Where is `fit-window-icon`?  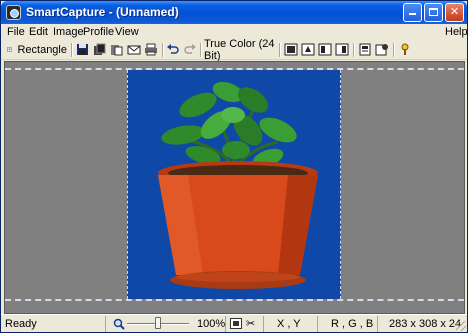 fit-window-icon is located at coordinates (236, 323).